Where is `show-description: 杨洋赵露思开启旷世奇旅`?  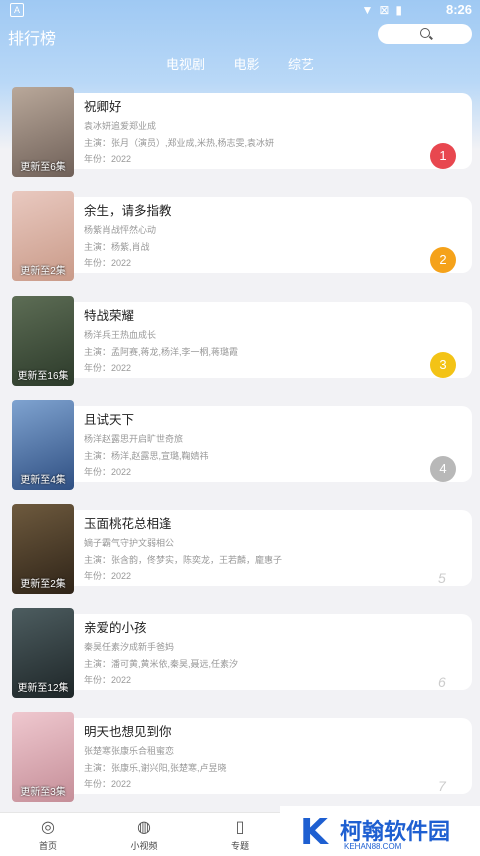 show-description: 杨洋赵露思开启旷世奇旅 is located at coordinates (134, 439).